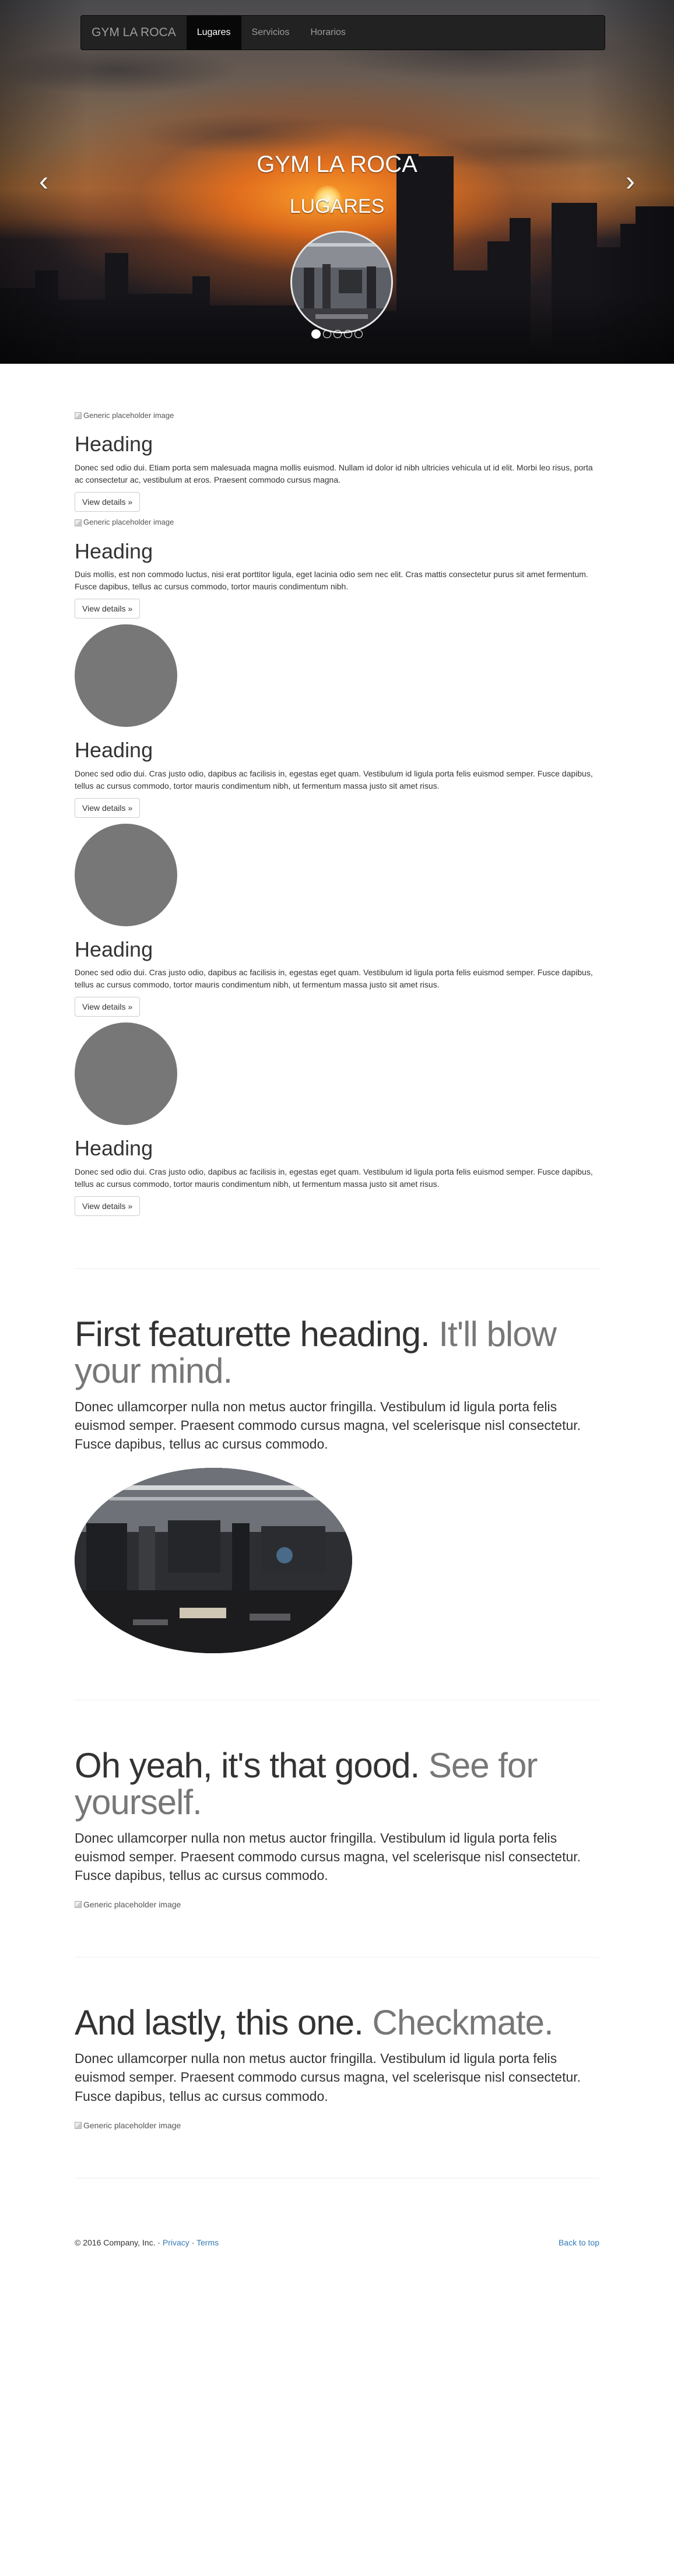 This screenshot has height=2576, width=674. Describe the element at coordinates (176, 2242) in the screenshot. I see `privacy-link: Privacy` at that location.